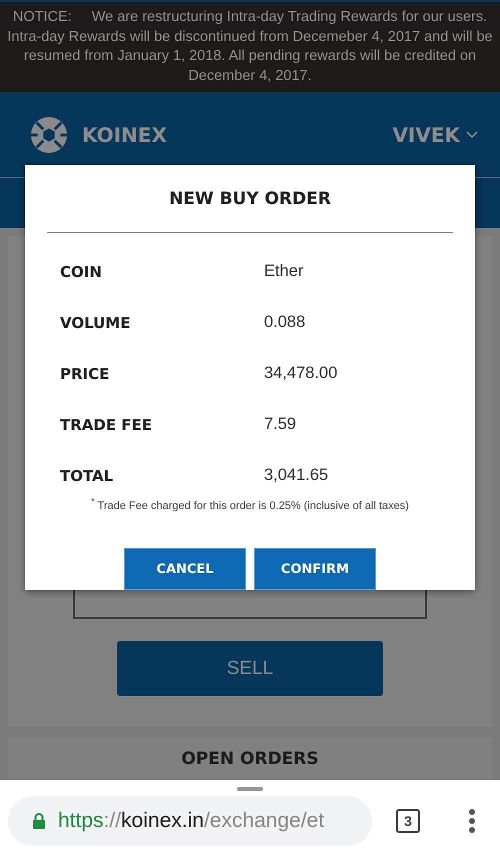 The image size is (500, 858). I want to click on field-label: VOLUME, so click(96, 323).